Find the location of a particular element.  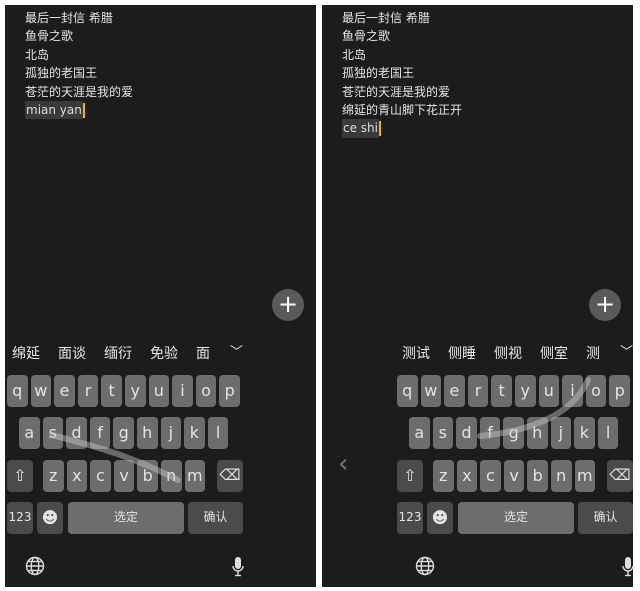

candidate-1: 绵延 is located at coordinates (26, 353).